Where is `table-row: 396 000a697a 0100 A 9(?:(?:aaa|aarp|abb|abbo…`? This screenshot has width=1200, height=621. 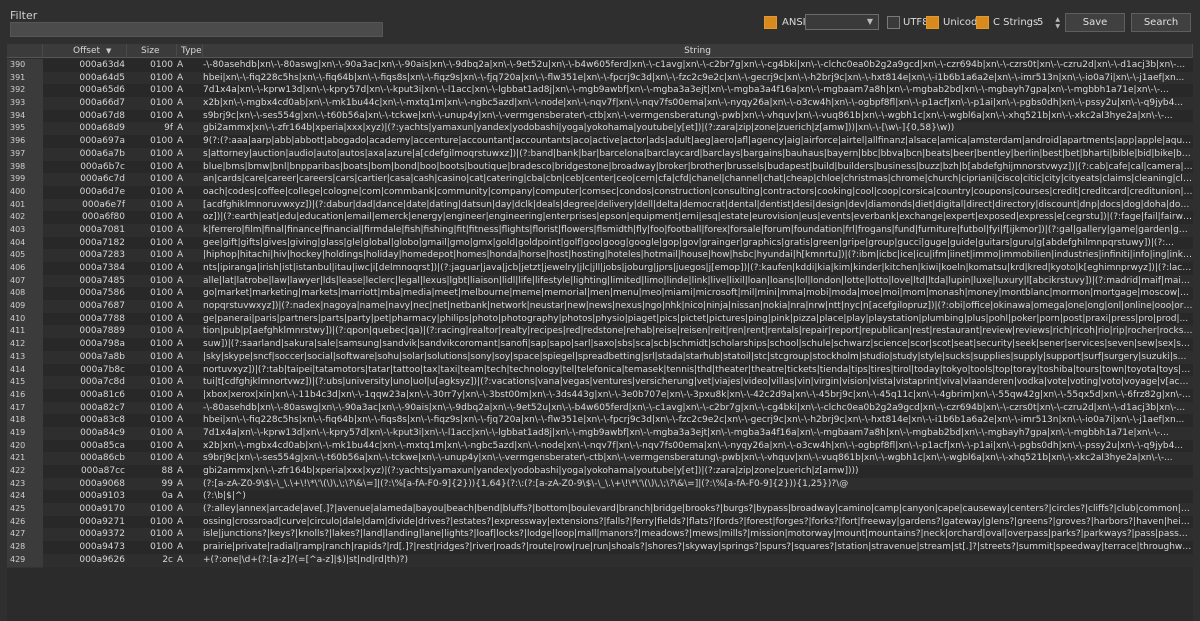 table-row: 396 000a697a 0100 A 9(?:(?:aaa|aarp|abb|abbo… is located at coordinates (600, 142).